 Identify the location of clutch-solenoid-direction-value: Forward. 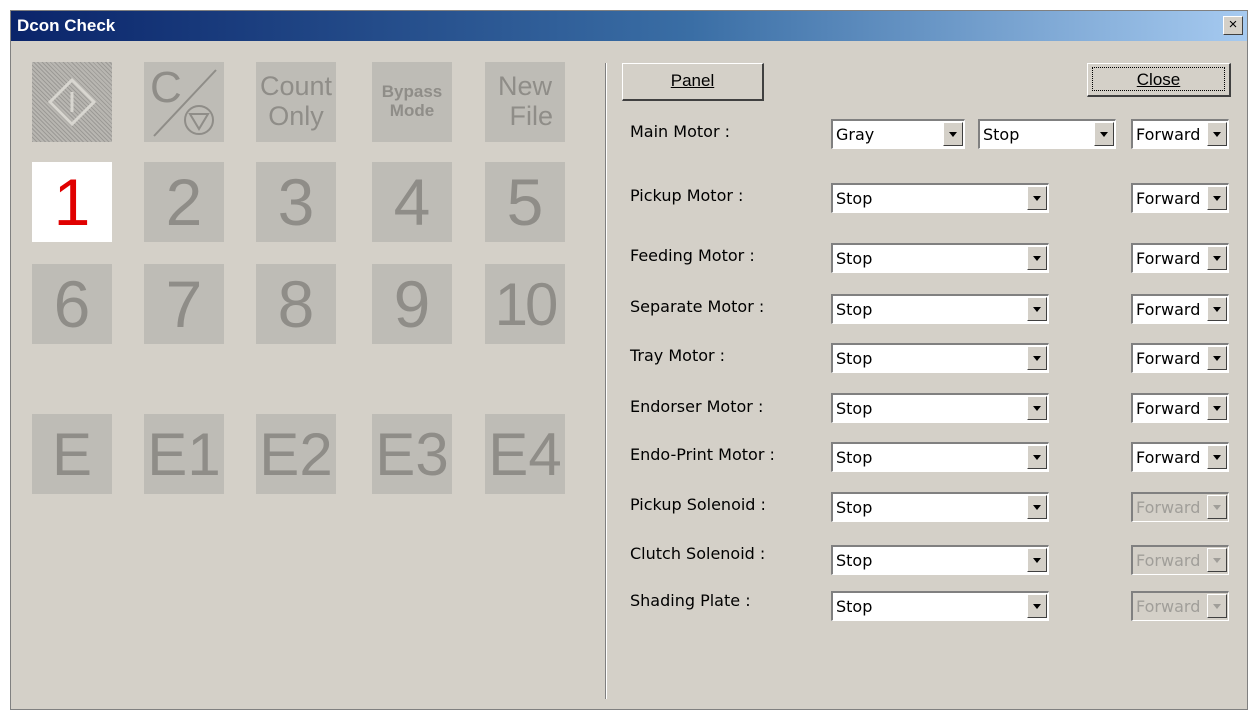
(1168, 560).